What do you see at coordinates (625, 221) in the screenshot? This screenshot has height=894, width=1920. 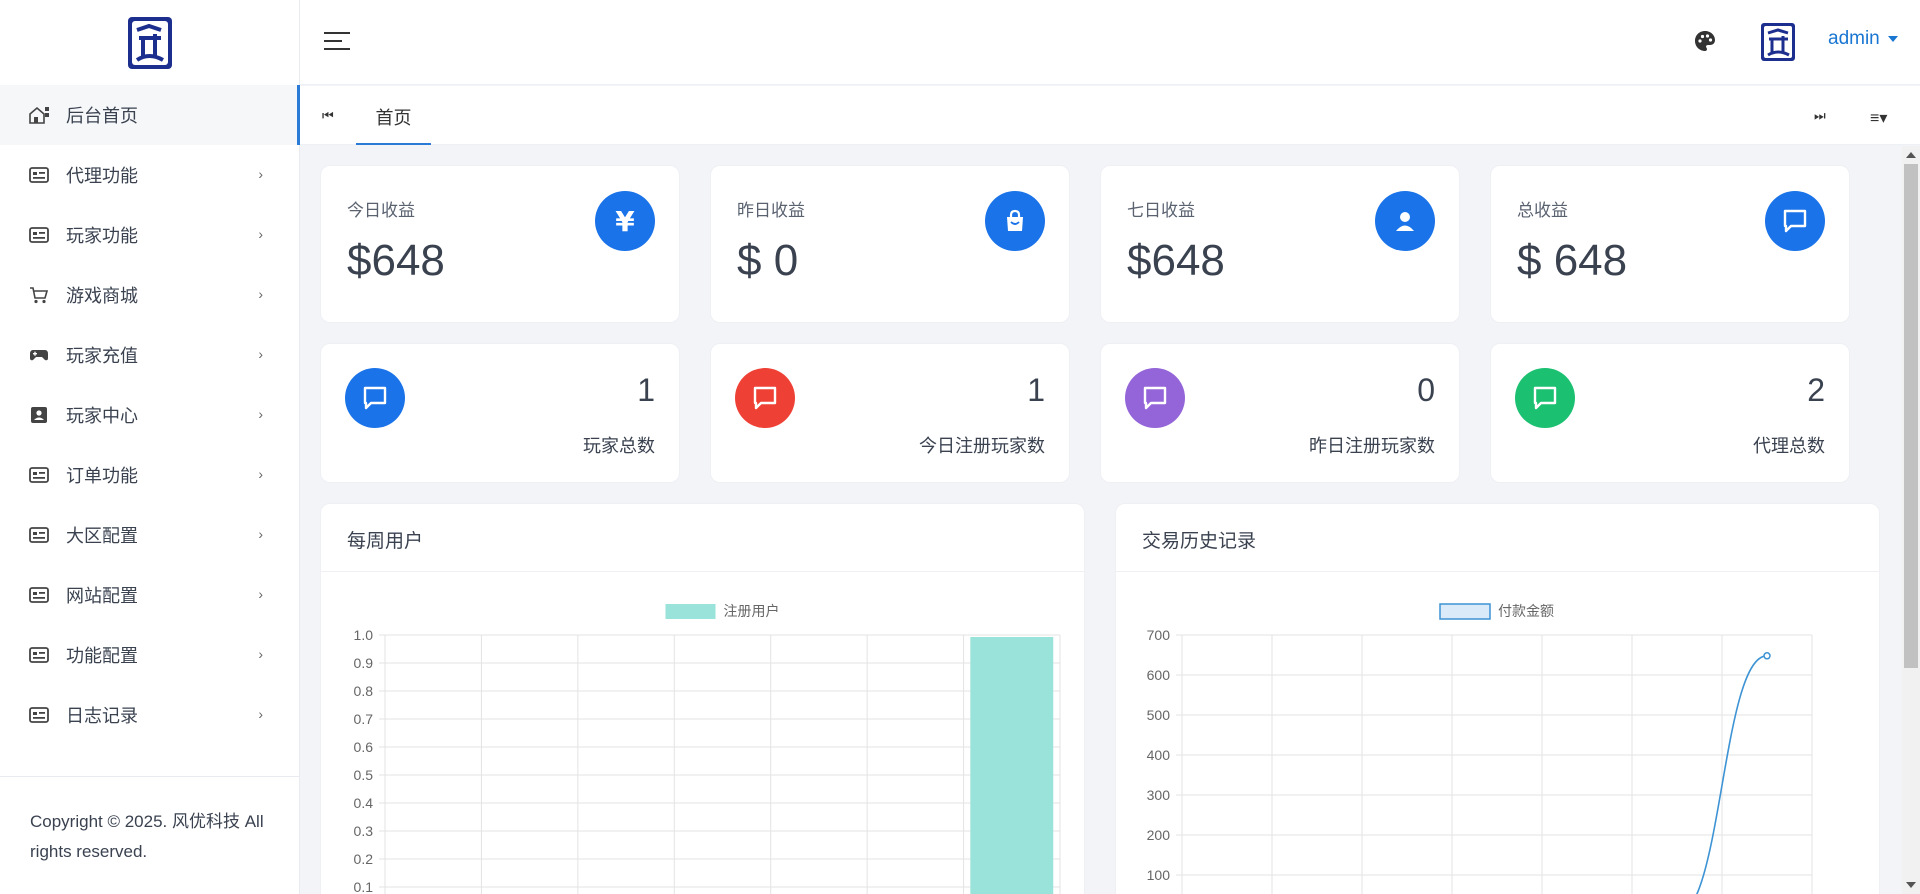 I see `yen-icon: ¥` at bounding box center [625, 221].